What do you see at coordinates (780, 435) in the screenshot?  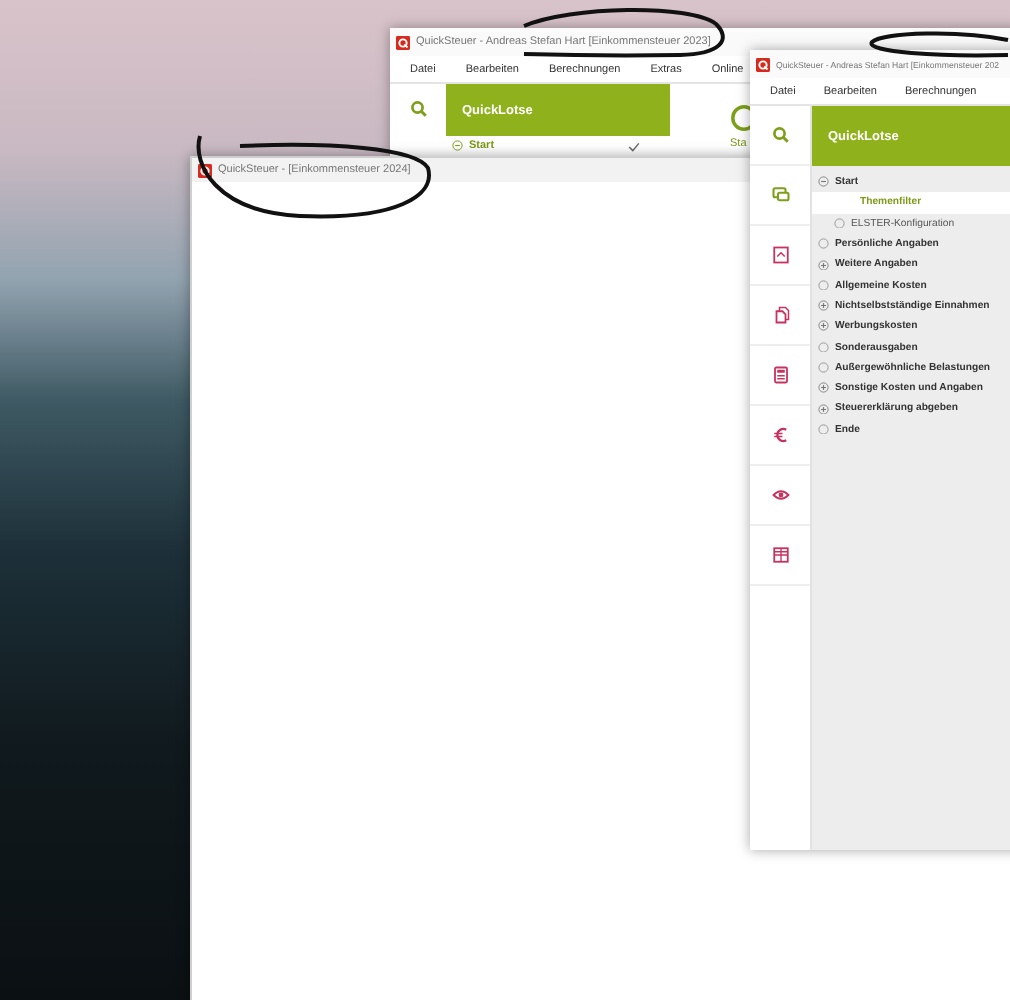 I see `currency-icon` at bounding box center [780, 435].